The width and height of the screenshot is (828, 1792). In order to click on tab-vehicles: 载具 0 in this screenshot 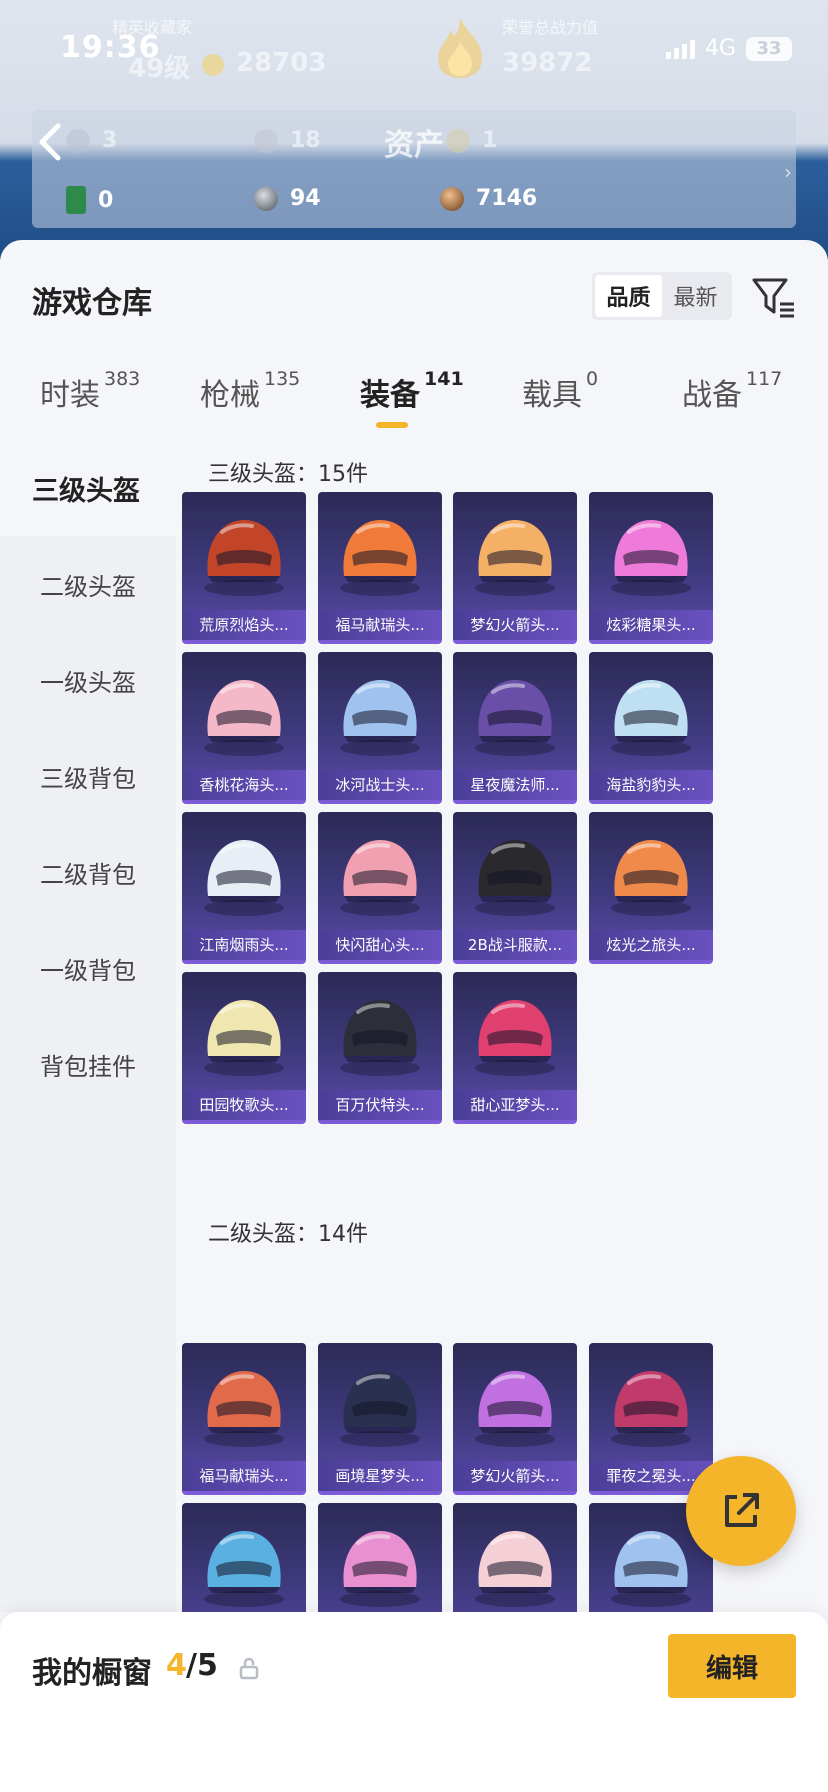, I will do `click(560, 391)`.